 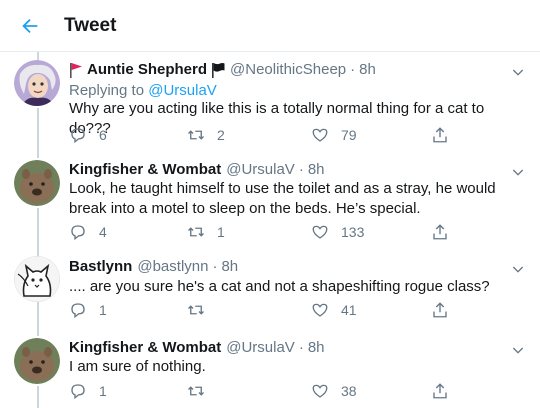 I want to click on back-button, so click(x=30, y=26).